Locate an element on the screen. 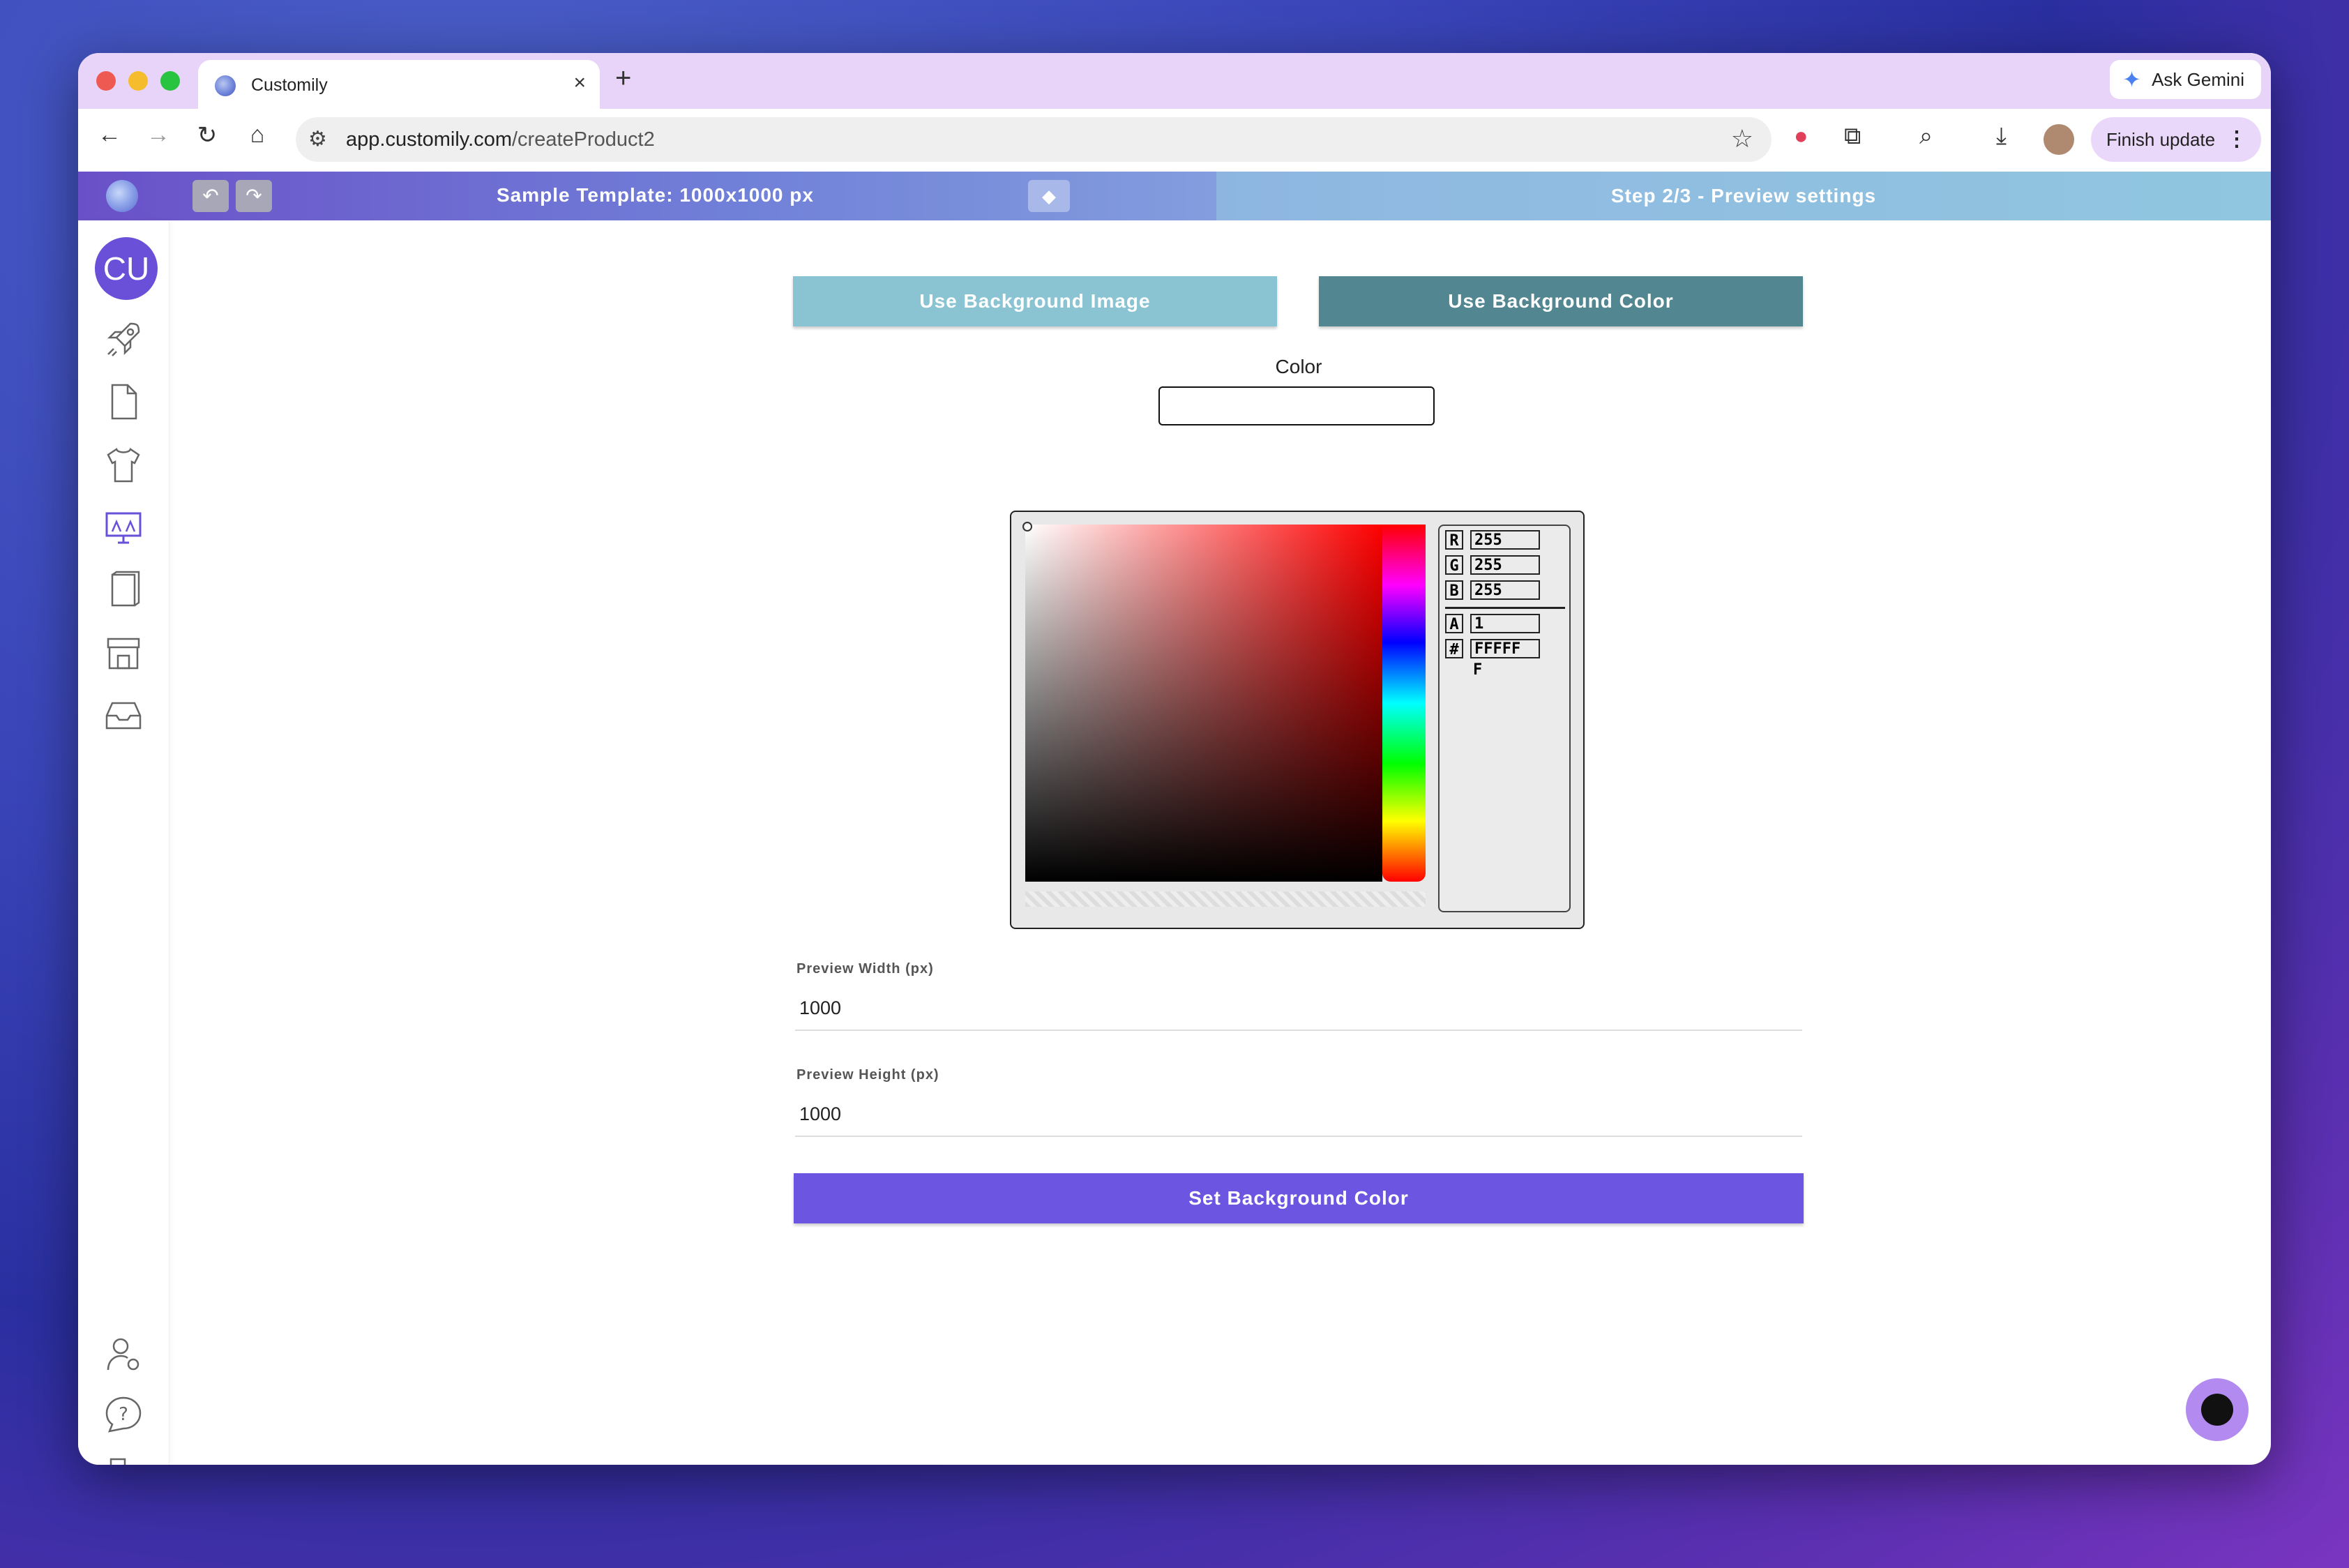 This screenshot has height=1568, width=2349. url-text: app.customily.com/createProduct2 is located at coordinates (501, 139).